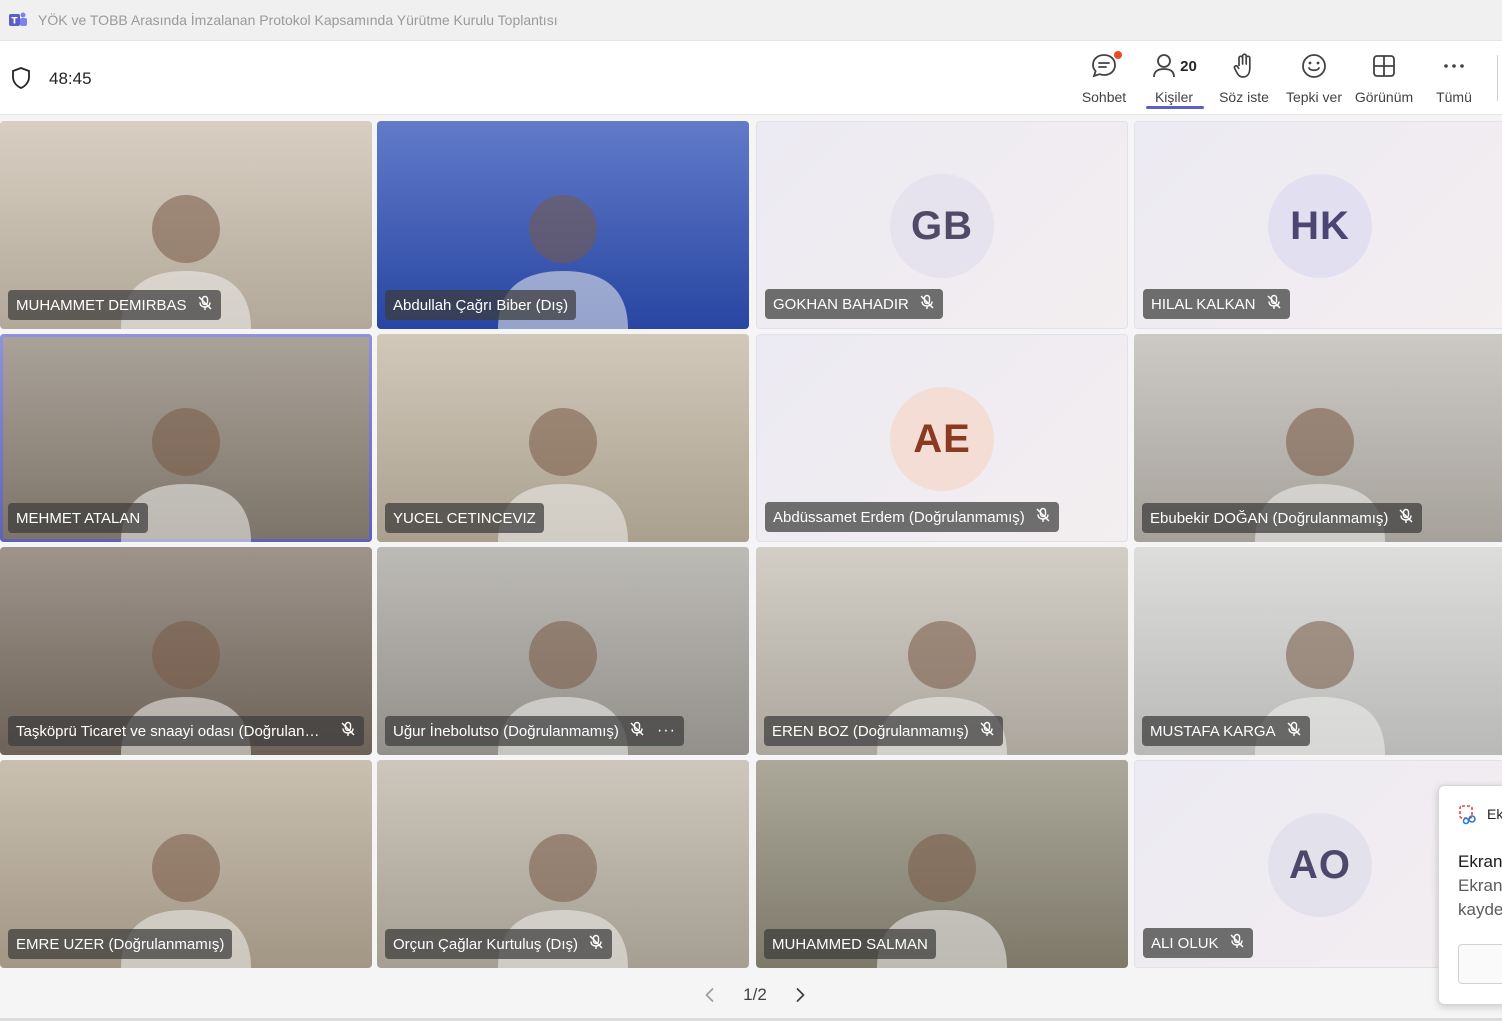 The image size is (1502, 1021). I want to click on participant-name-badge: Abdüssamet Erdem (Doğrulanmamış), so click(912, 517).